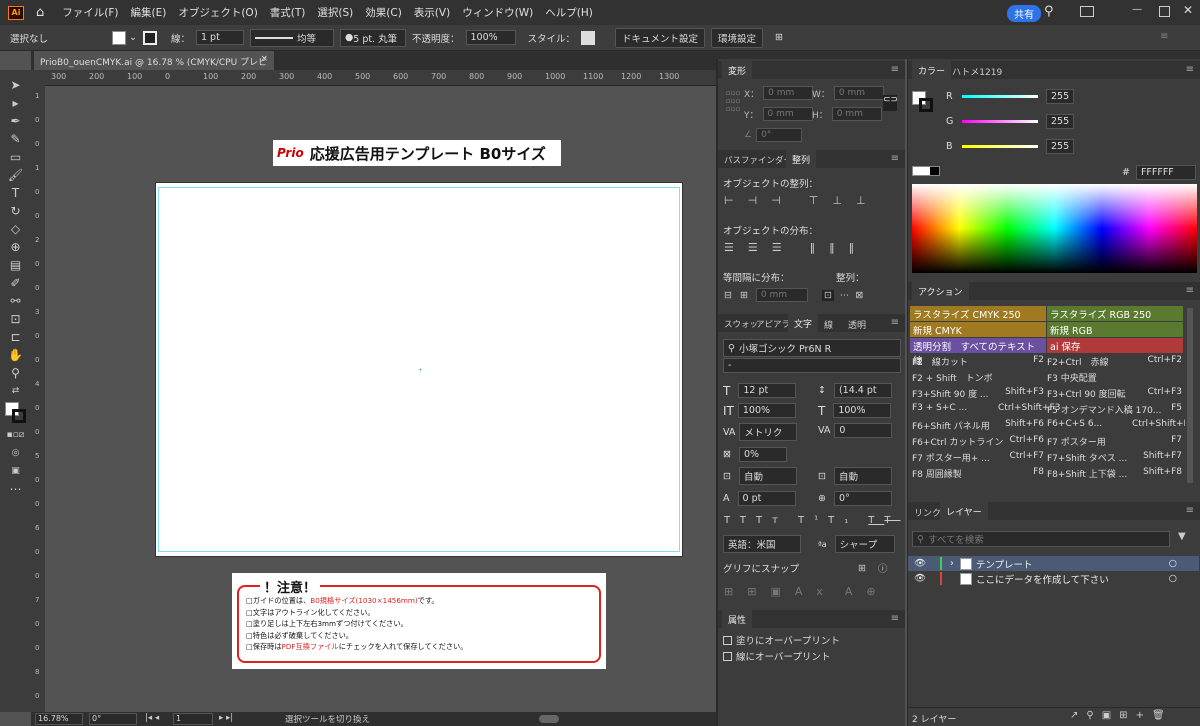  What do you see at coordinates (1190, 395) in the screenshot?
I see `actions-scrollbar` at bounding box center [1190, 395].